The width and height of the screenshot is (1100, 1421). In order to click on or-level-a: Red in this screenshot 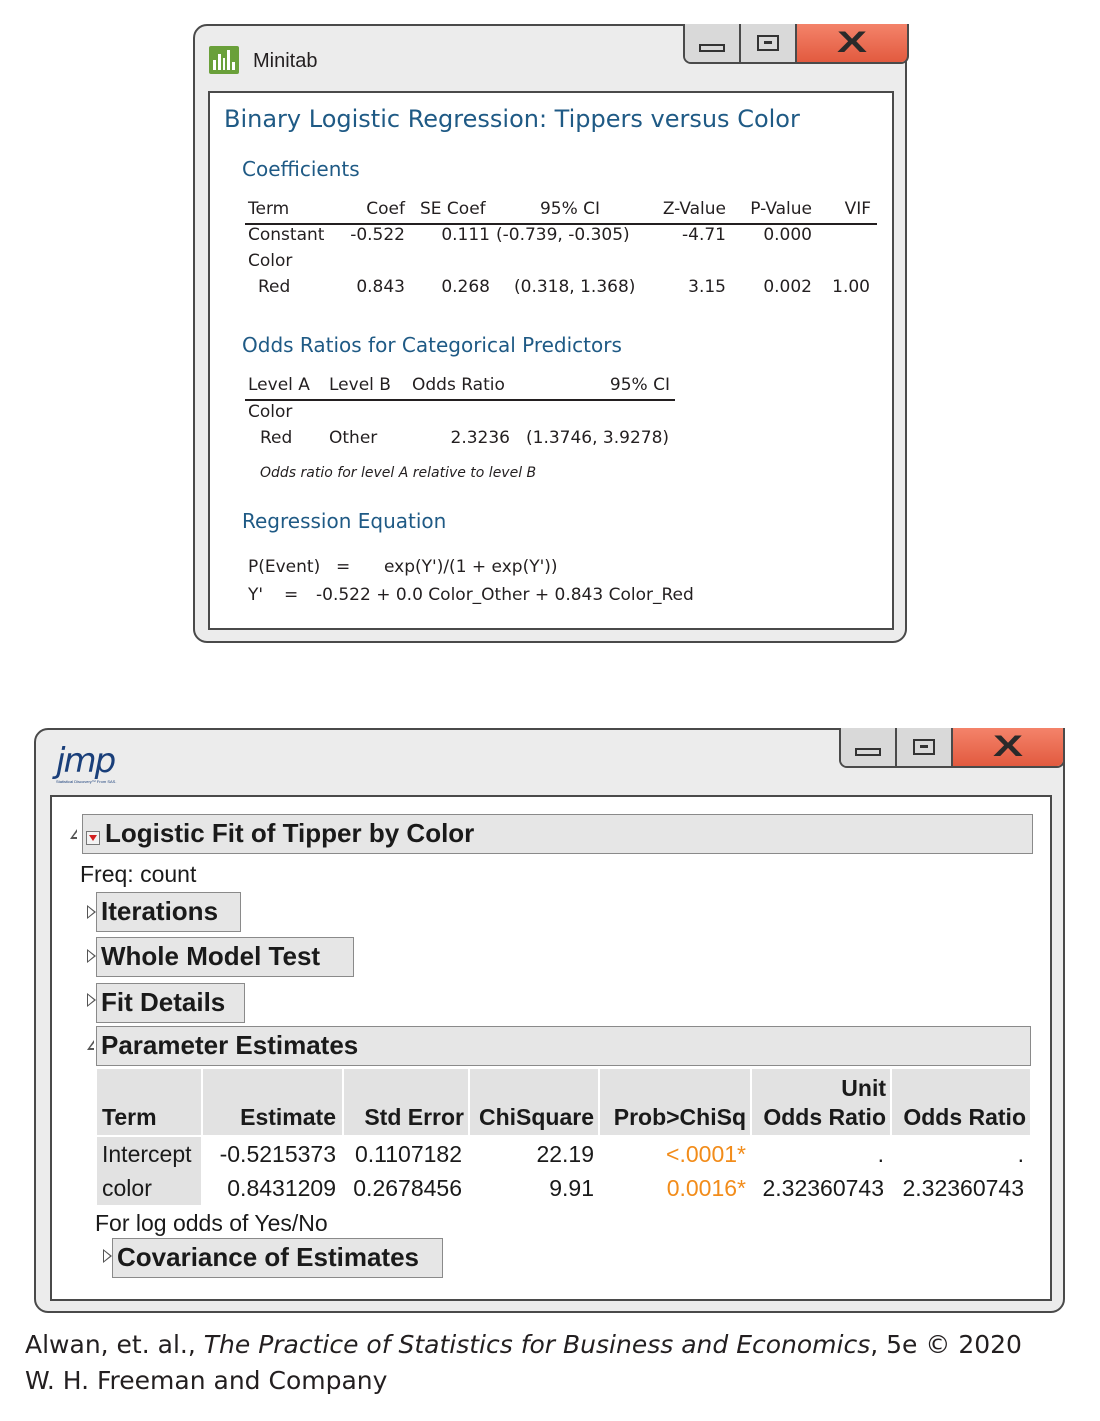, I will do `click(276, 438)`.